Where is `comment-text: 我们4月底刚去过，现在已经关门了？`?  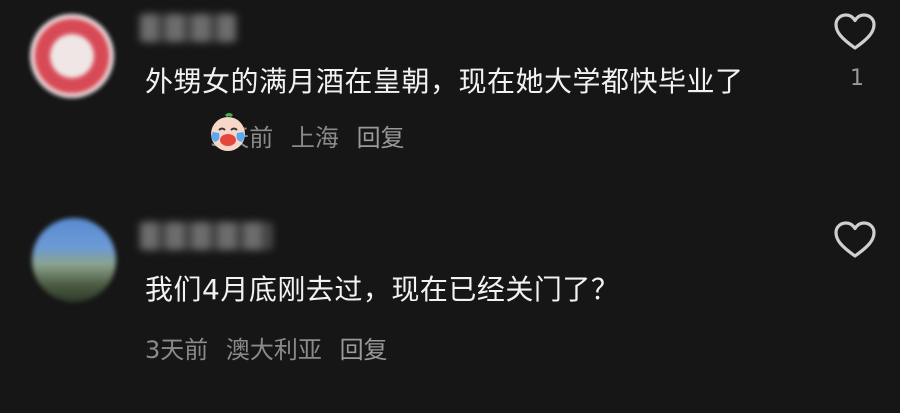 comment-text: 我们4月底刚去过，现在已经关门了？ is located at coordinates (465, 290).